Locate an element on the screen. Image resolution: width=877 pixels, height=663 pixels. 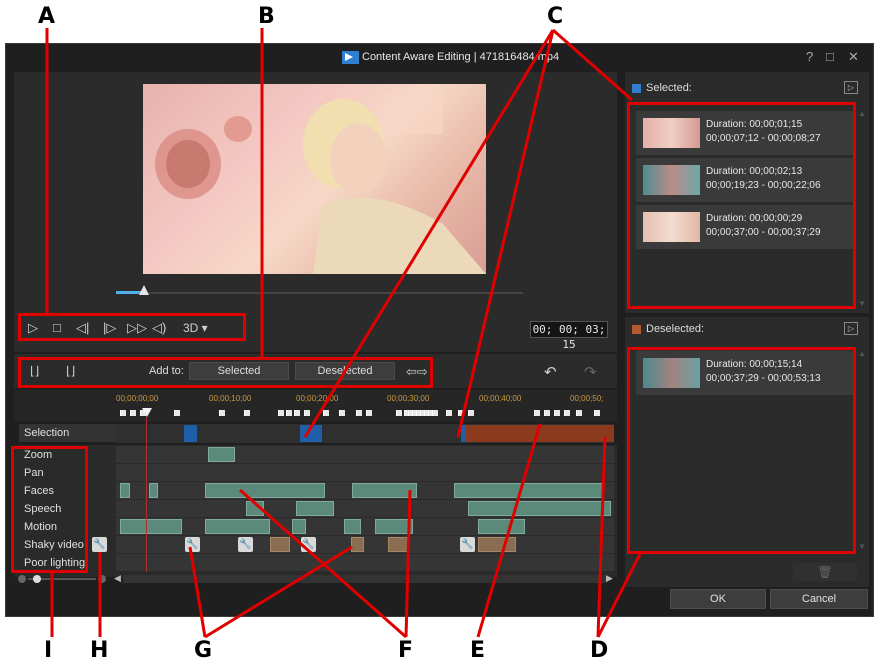
zoom-segment is located at coordinates (221, 454).